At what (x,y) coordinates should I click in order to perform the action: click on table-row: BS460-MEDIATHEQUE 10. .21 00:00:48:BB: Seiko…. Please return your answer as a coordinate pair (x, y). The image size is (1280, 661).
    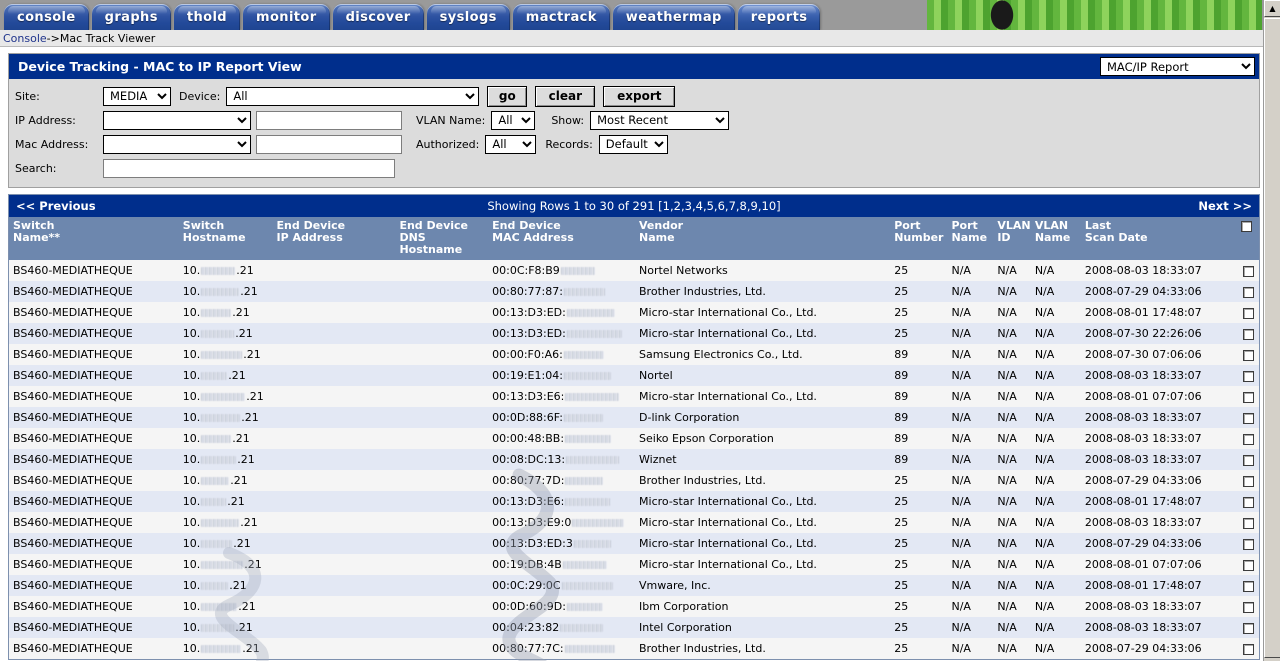
    Looking at the image, I should click on (634, 438).